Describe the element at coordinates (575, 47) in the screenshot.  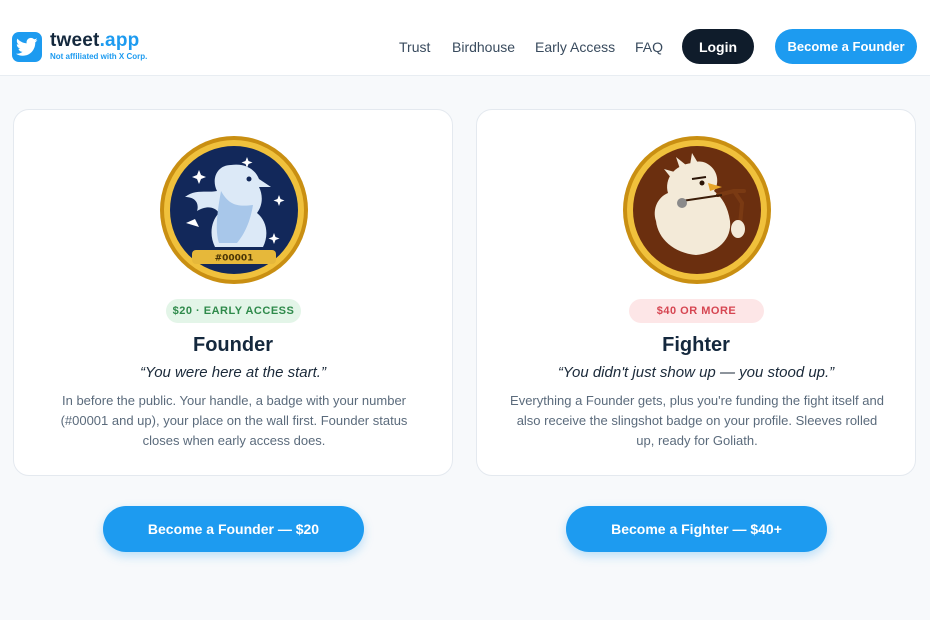
I see `nav-link-early-access: Early Access` at that location.